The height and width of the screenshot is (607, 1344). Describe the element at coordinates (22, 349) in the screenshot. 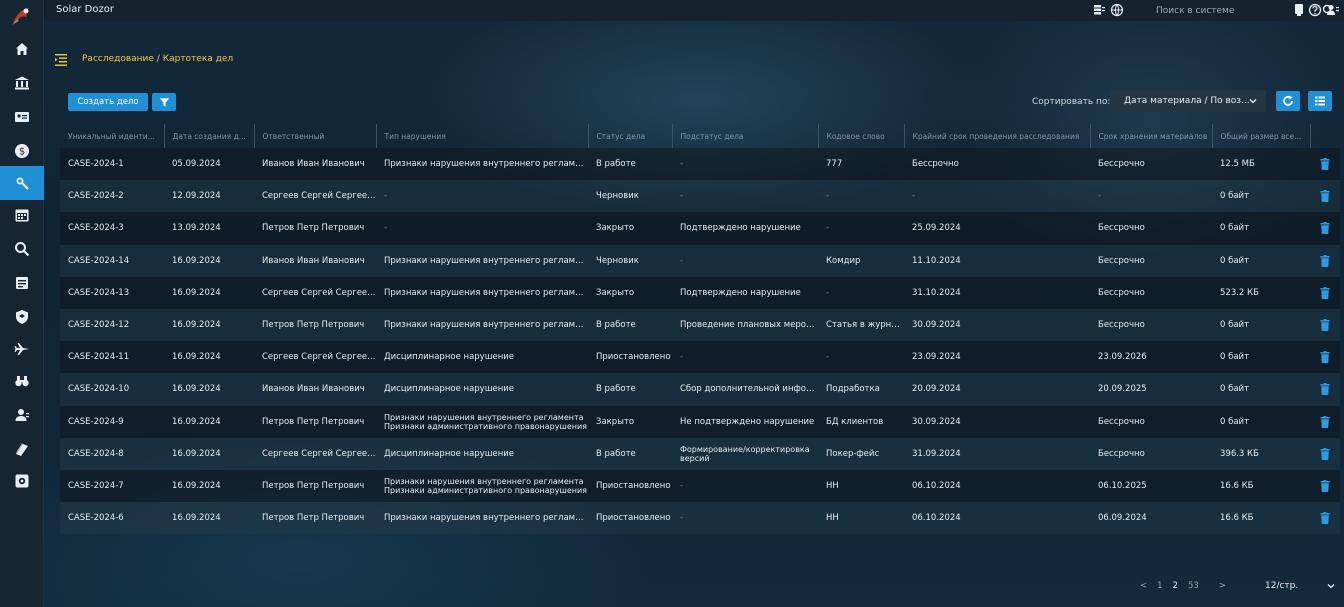

I see `sidebar-item-plane` at that location.